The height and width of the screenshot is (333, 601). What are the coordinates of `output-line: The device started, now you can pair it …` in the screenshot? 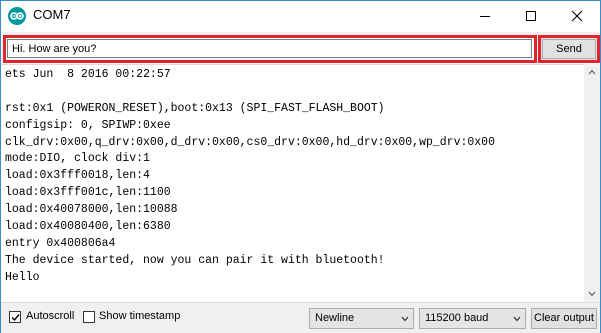 It's located at (195, 260).